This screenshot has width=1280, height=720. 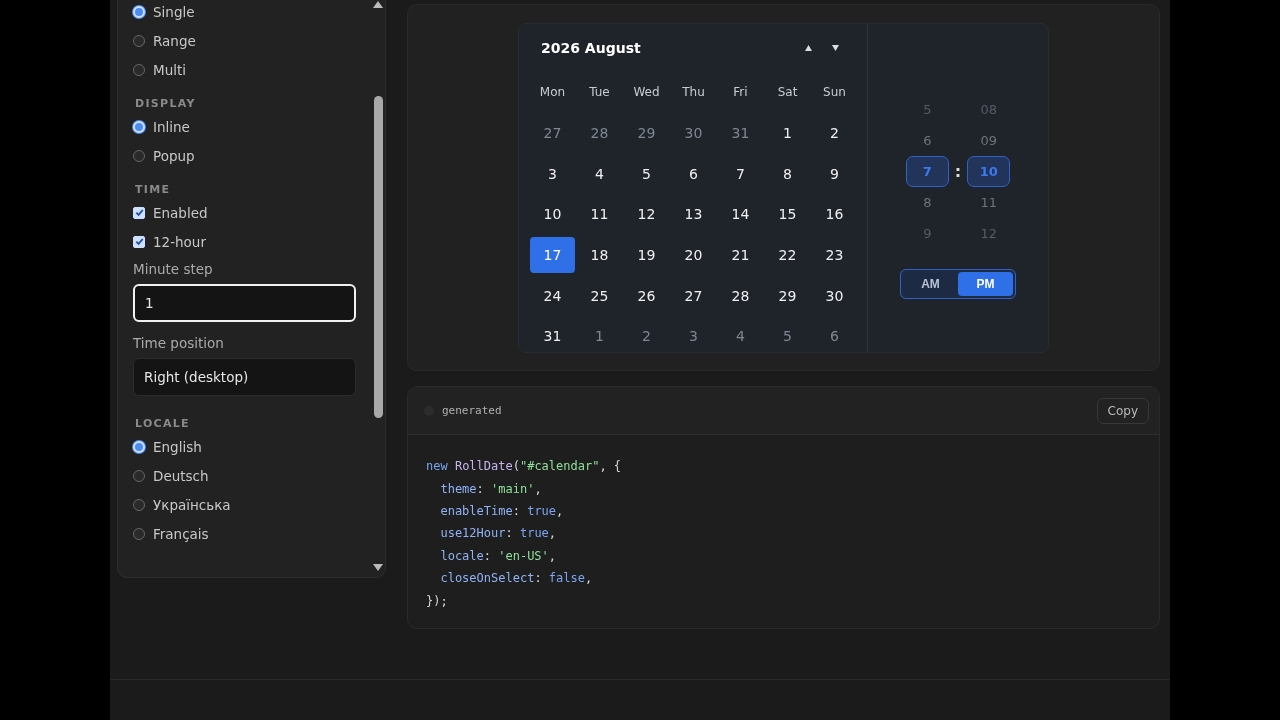 What do you see at coordinates (163, 423) in the screenshot?
I see `section-heading: LOCALE` at bounding box center [163, 423].